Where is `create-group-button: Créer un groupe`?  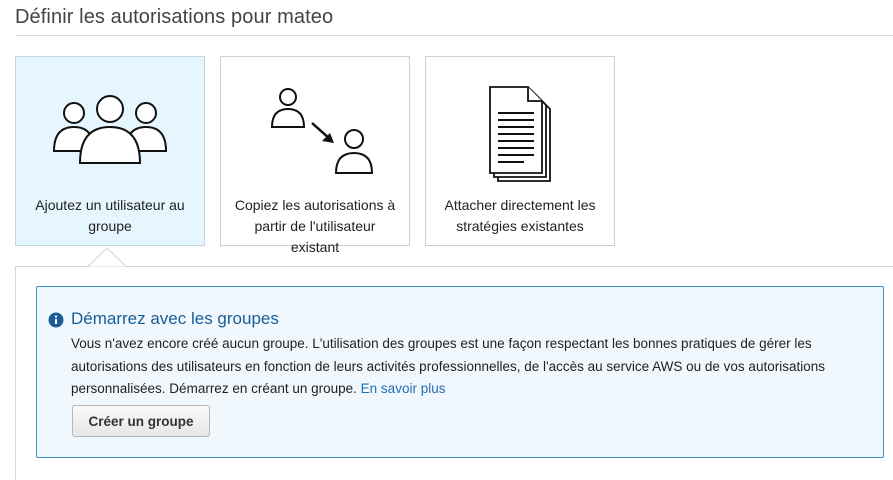 create-group-button: Créer un groupe is located at coordinates (141, 421).